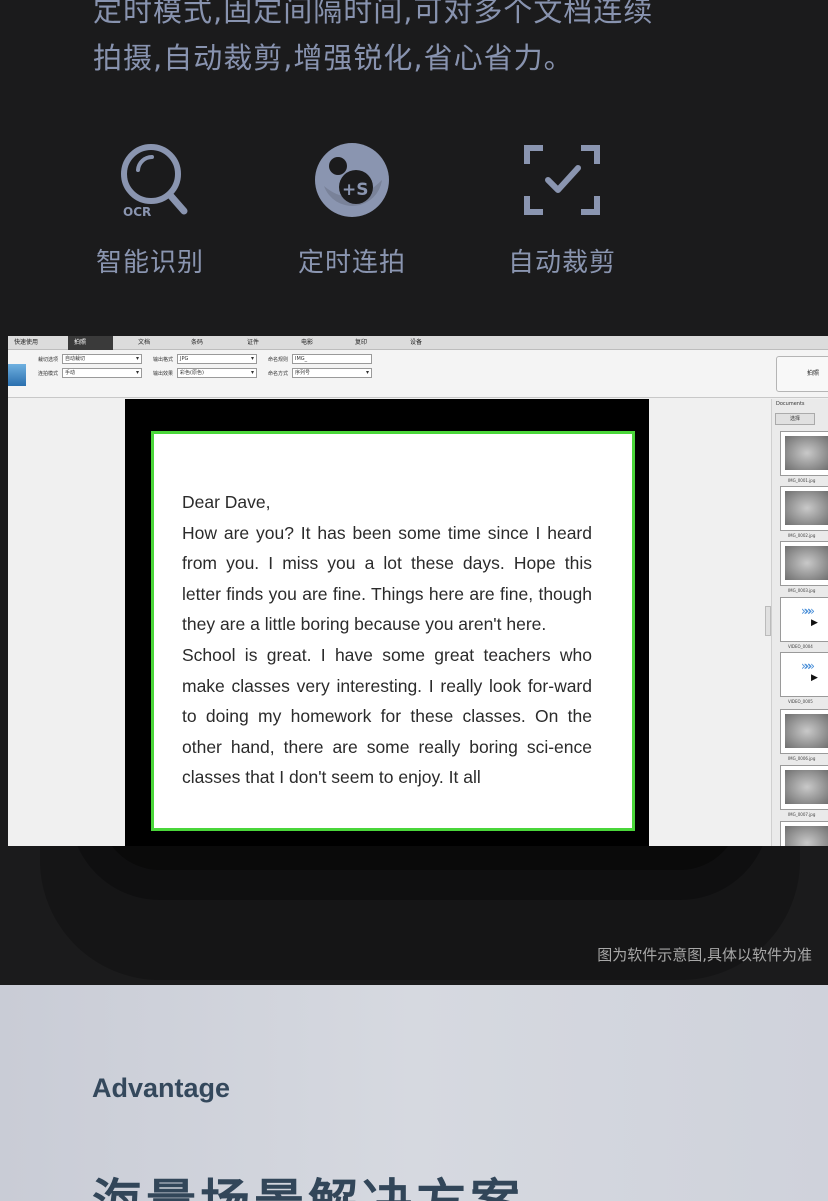  I want to click on letter-greeting: Dear Dave,, so click(226, 502).